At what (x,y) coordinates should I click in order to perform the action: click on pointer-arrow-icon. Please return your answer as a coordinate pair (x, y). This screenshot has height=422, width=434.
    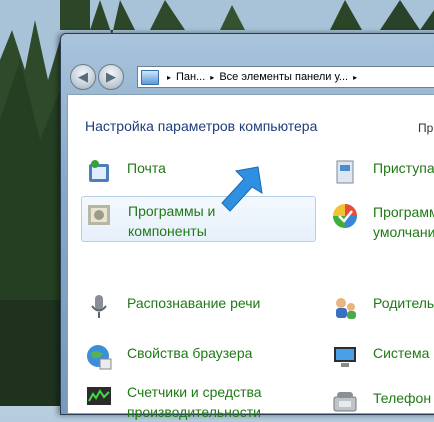
    Looking at the image, I should click on (242, 189).